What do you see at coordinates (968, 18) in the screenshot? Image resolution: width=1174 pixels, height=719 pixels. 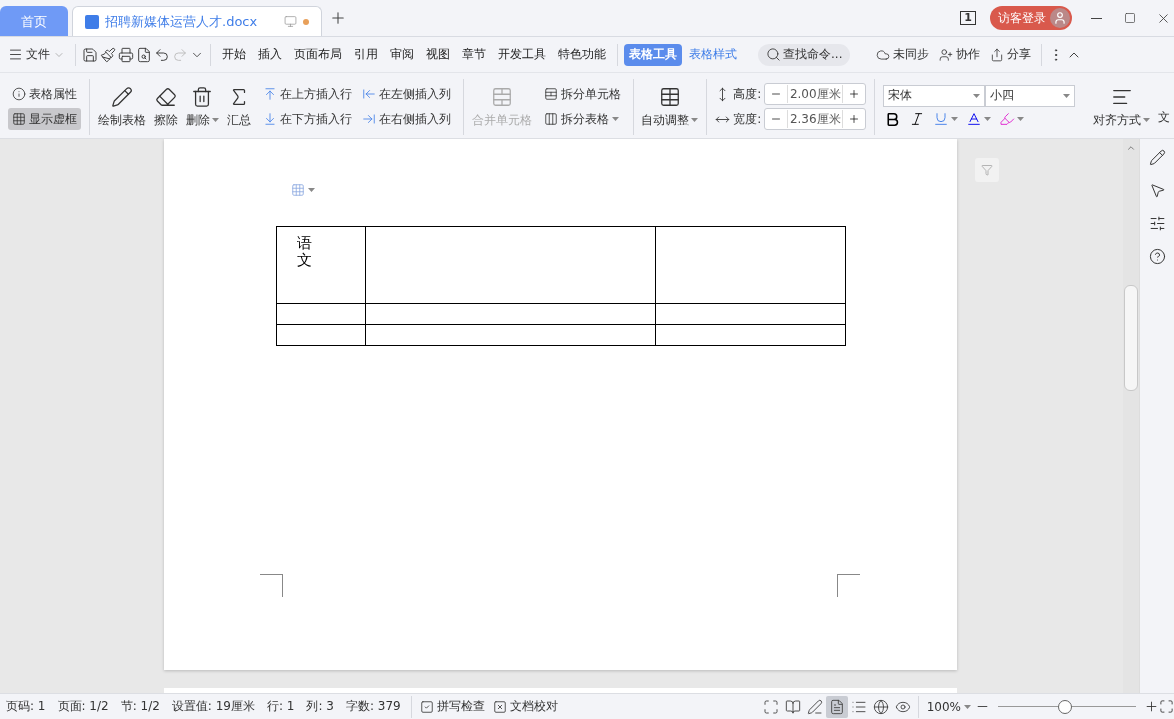 I see `window-count: 1` at bounding box center [968, 18].